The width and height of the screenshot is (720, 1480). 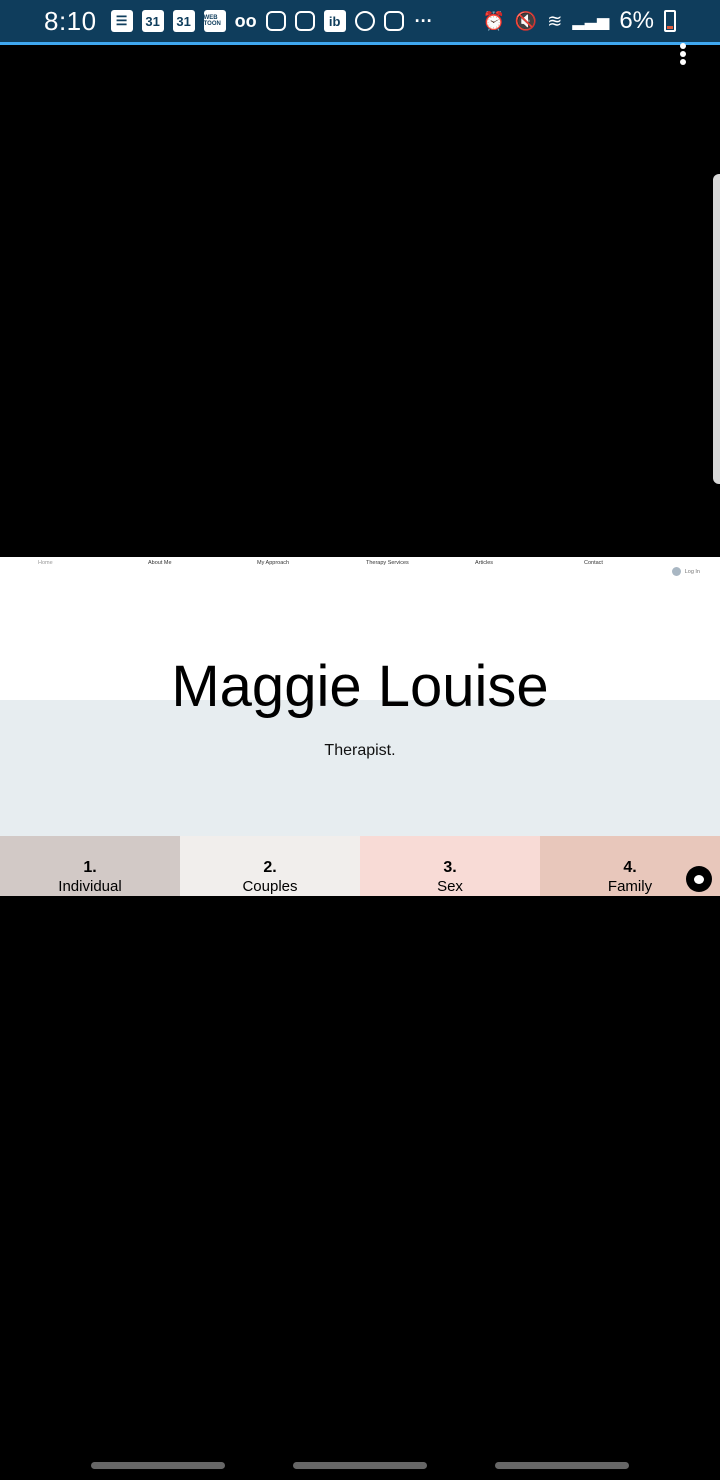 I want to click on ib-icon: ib, so click(x=334, y=21).